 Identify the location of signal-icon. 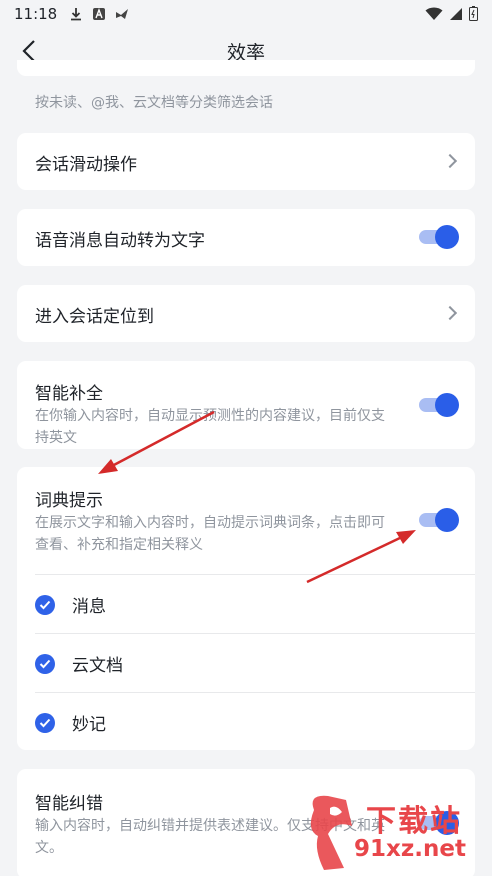
(456, 13).